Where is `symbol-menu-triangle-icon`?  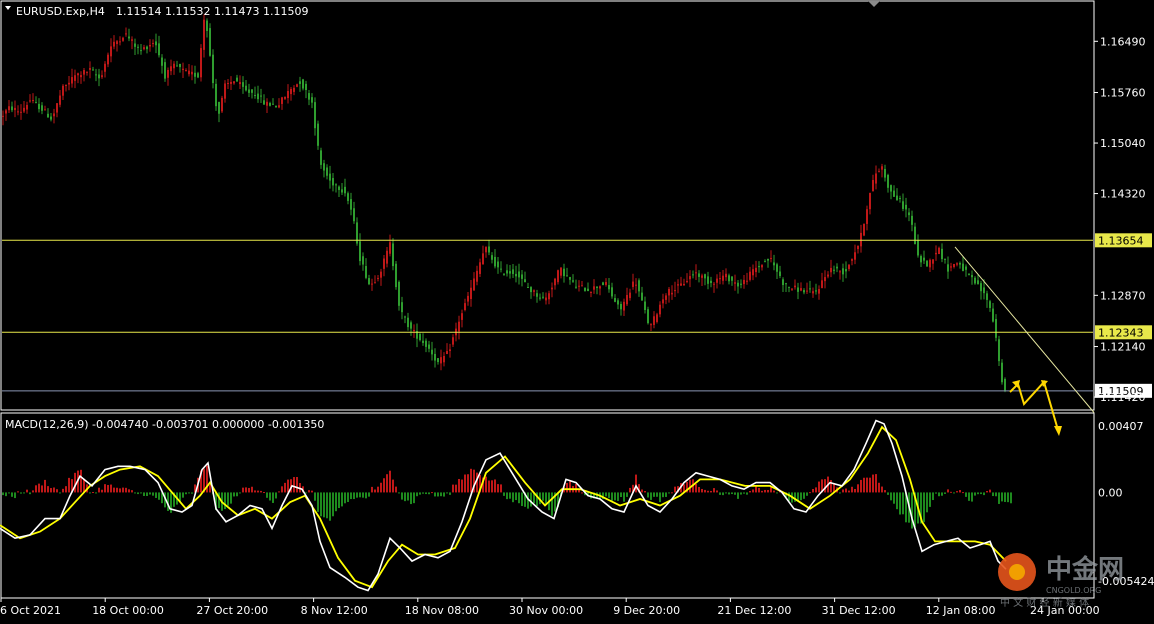
symbol-menu-triangle-icon is located at coordinates (8, 8).